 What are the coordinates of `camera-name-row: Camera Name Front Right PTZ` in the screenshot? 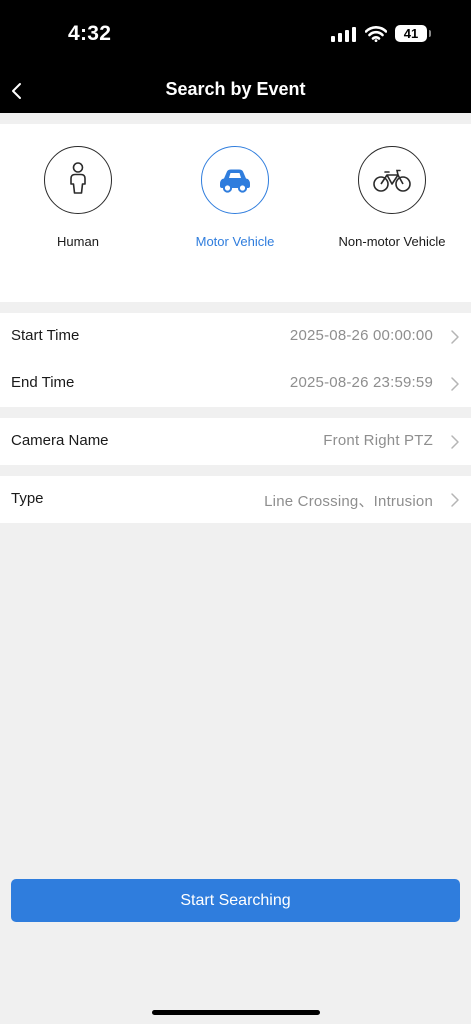 It's located at (235, 441).